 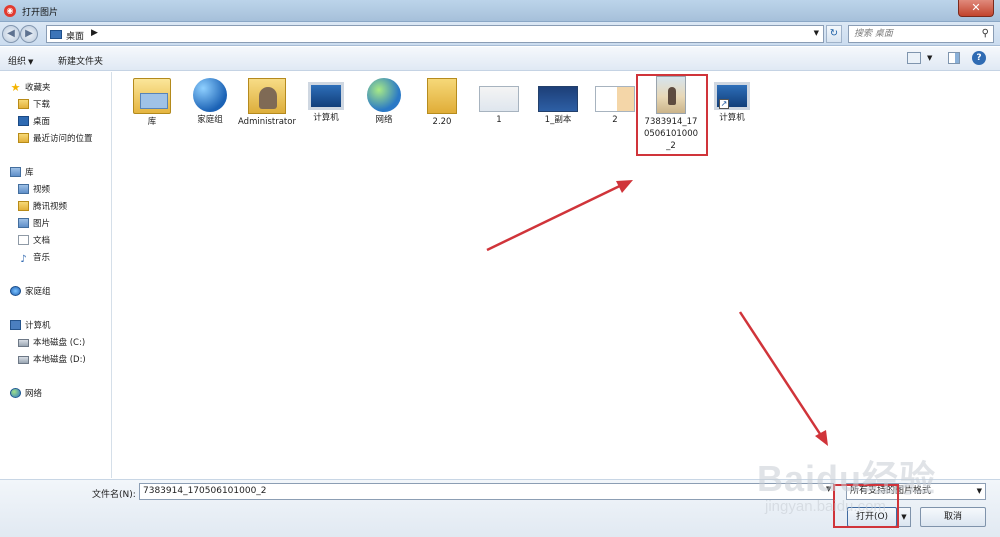 I want to click on file-item-library: 库, so click(x=152, y=103).